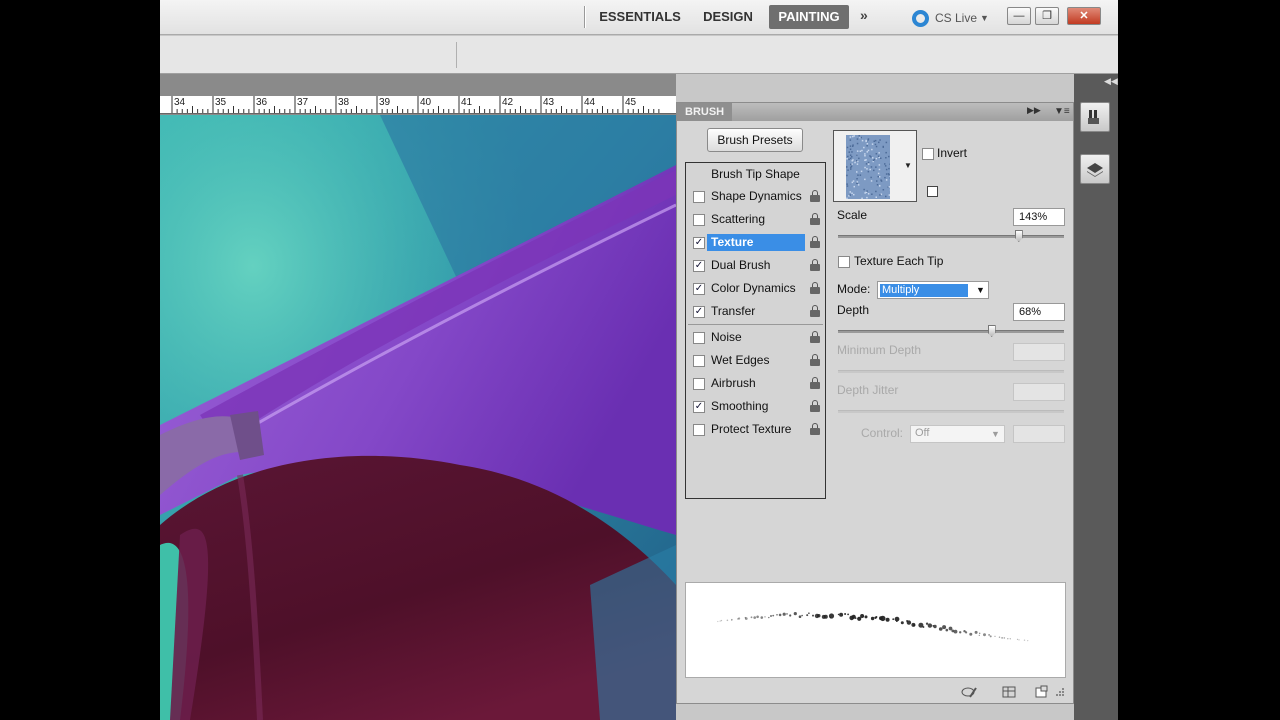  I want to click on depth-value-field: 68%, so click(1039, 312).